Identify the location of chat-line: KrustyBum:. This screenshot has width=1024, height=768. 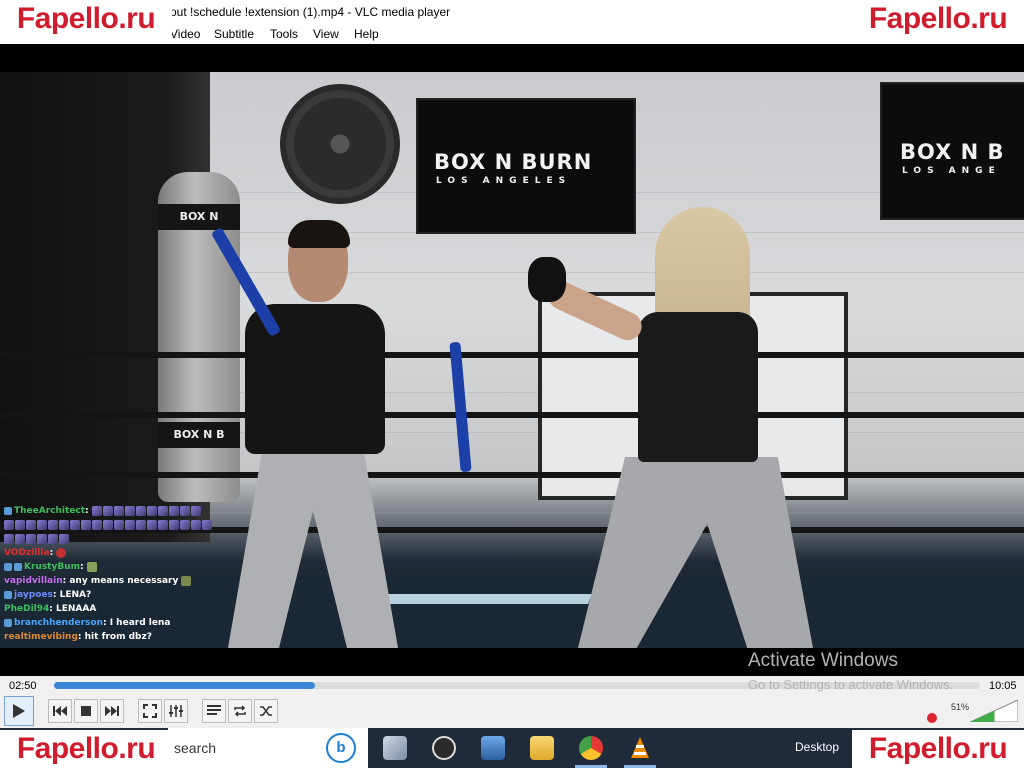
(124, 567).